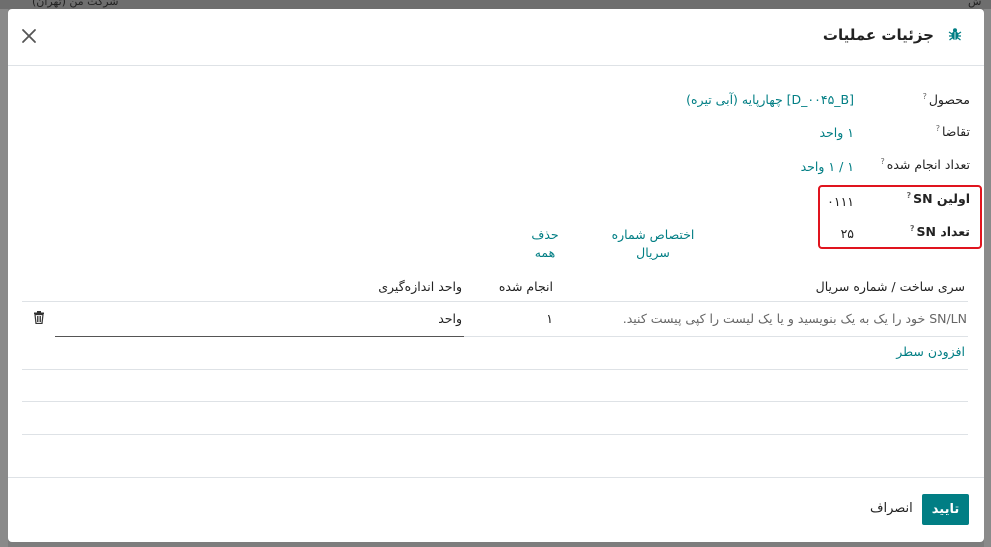 The width and height of the screenshot is (991, 547). Describe the element at coordinates (975, 4) in the screenshot. I see `background-text: ش` at that location.